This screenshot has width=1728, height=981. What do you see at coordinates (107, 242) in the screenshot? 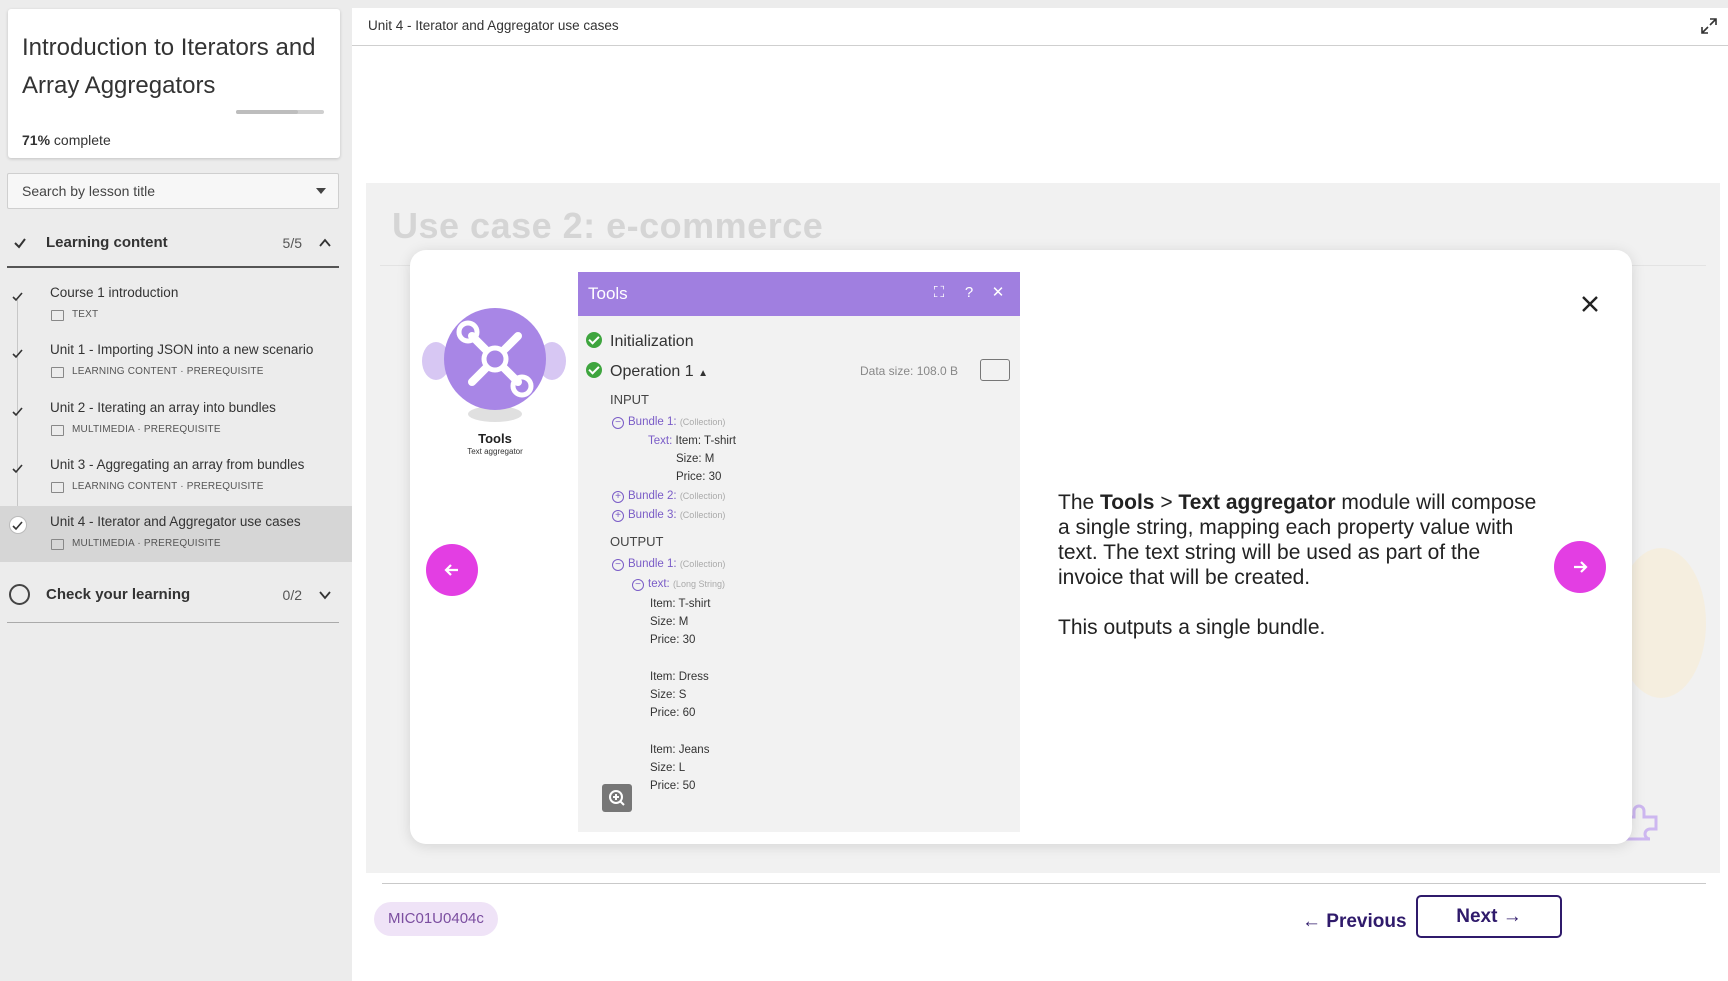
I see `section-title: Learning content` at bounding box center [107, 242].